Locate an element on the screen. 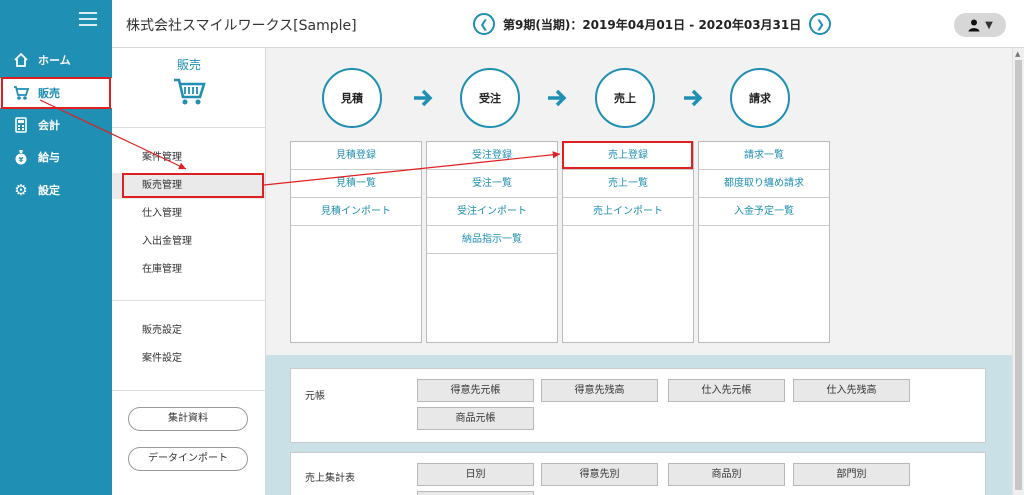 The image size is (1024, 495). user-menu-button: ▼ is located at coordinates (980, 25).